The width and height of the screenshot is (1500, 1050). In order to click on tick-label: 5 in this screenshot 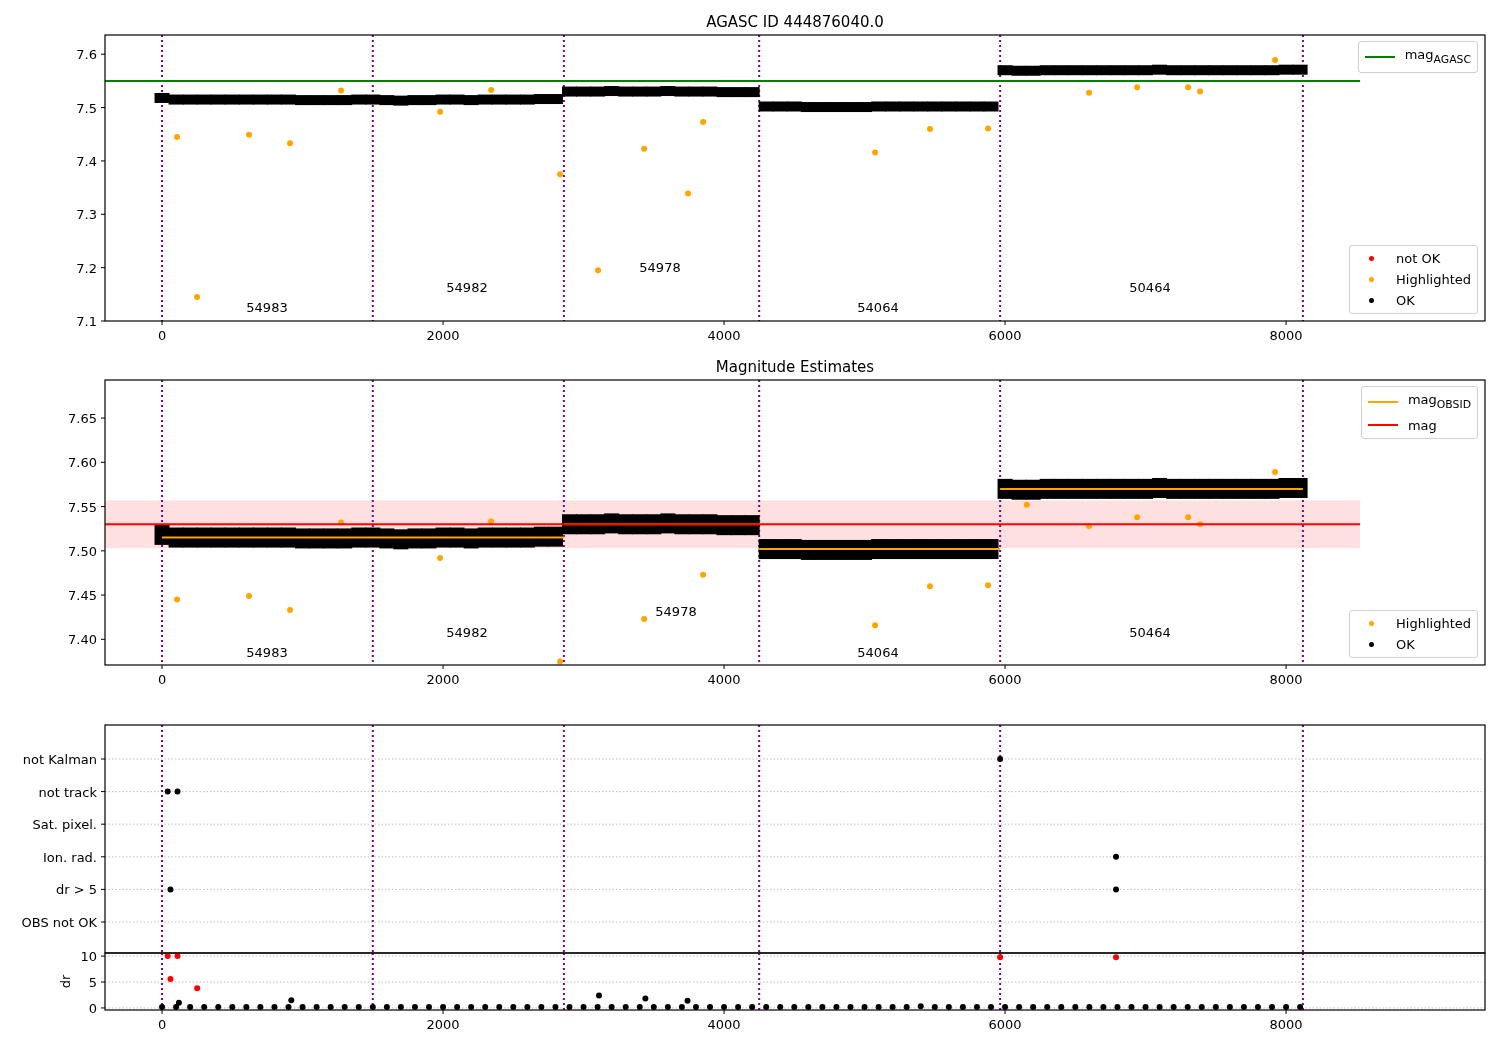, I will do `click(92, 982)`.